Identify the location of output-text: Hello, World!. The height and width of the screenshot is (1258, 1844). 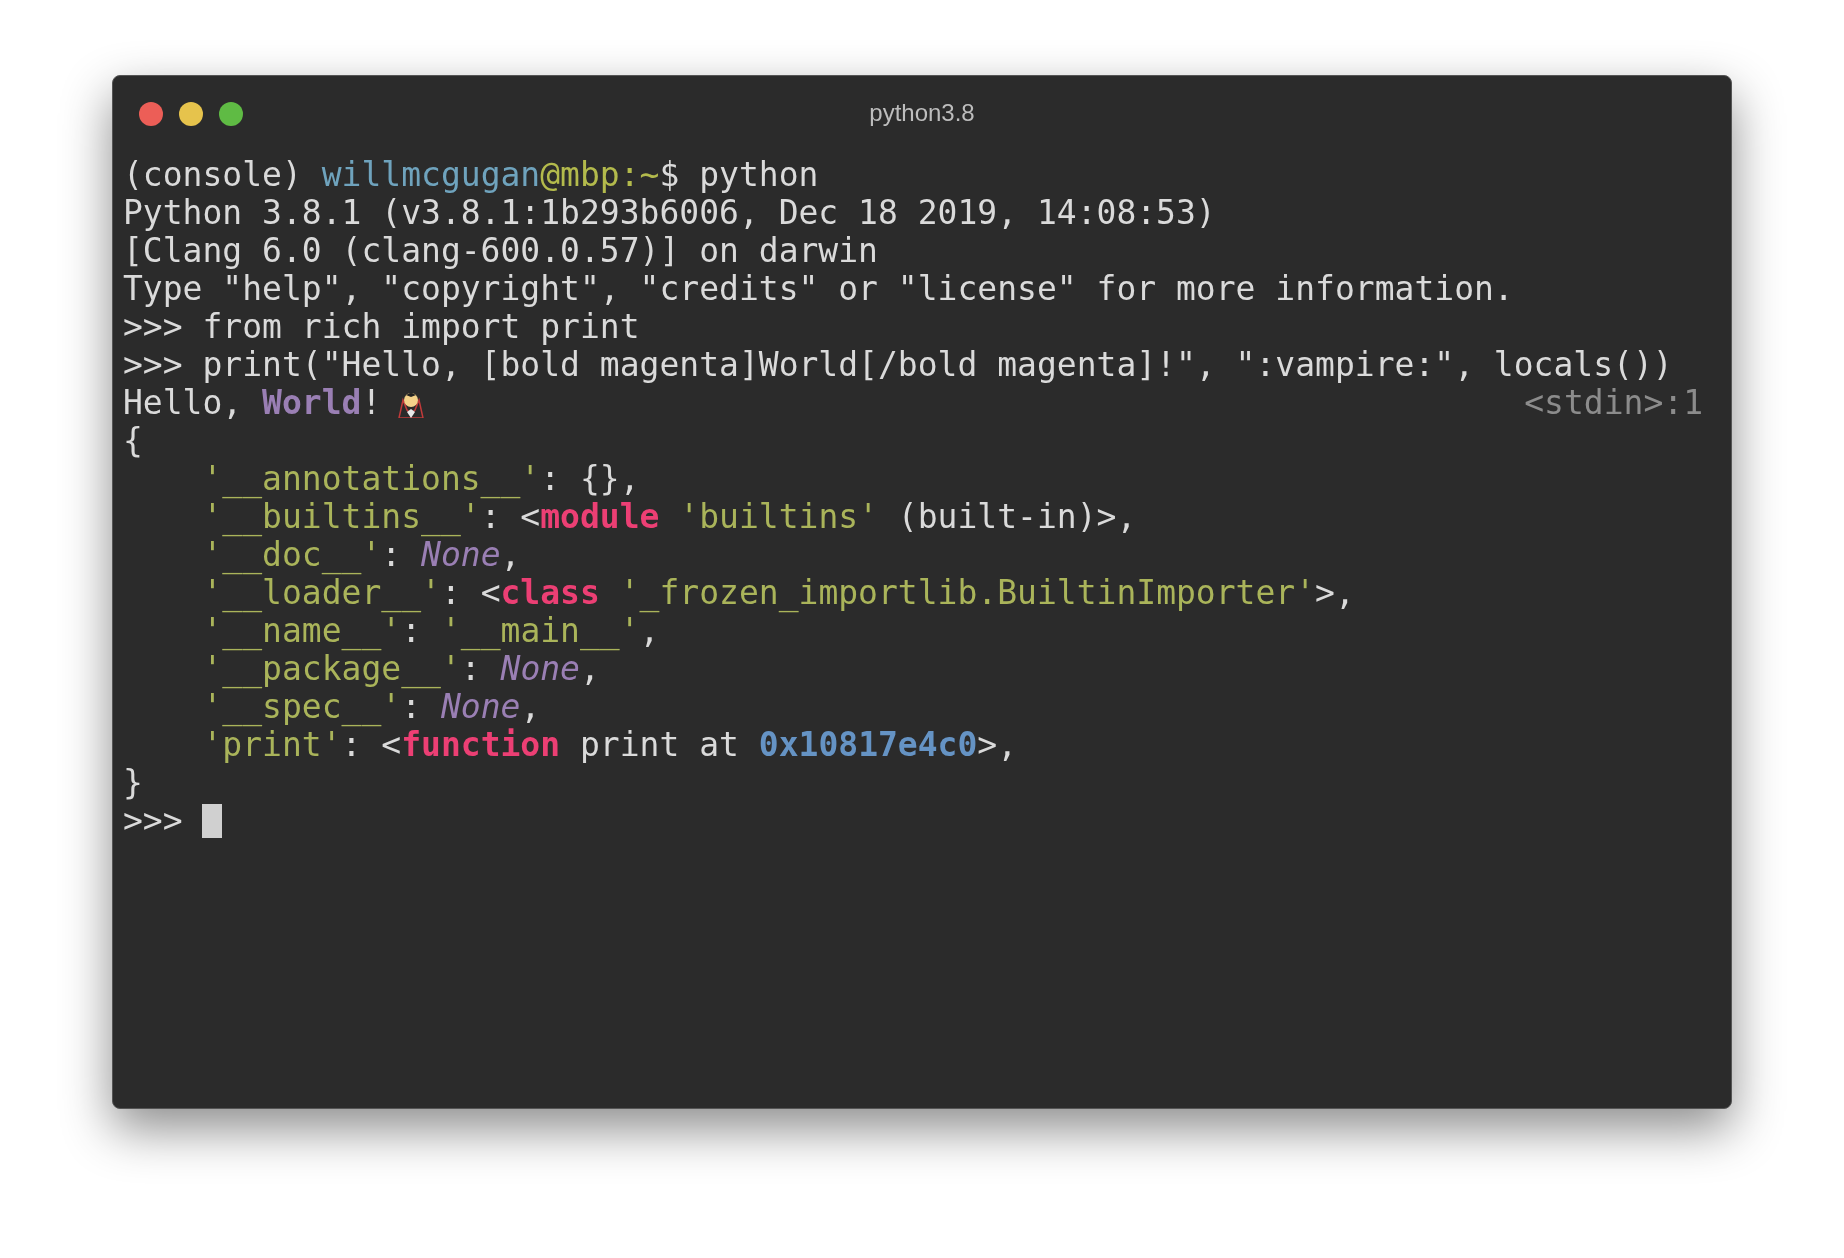
(252, 403).